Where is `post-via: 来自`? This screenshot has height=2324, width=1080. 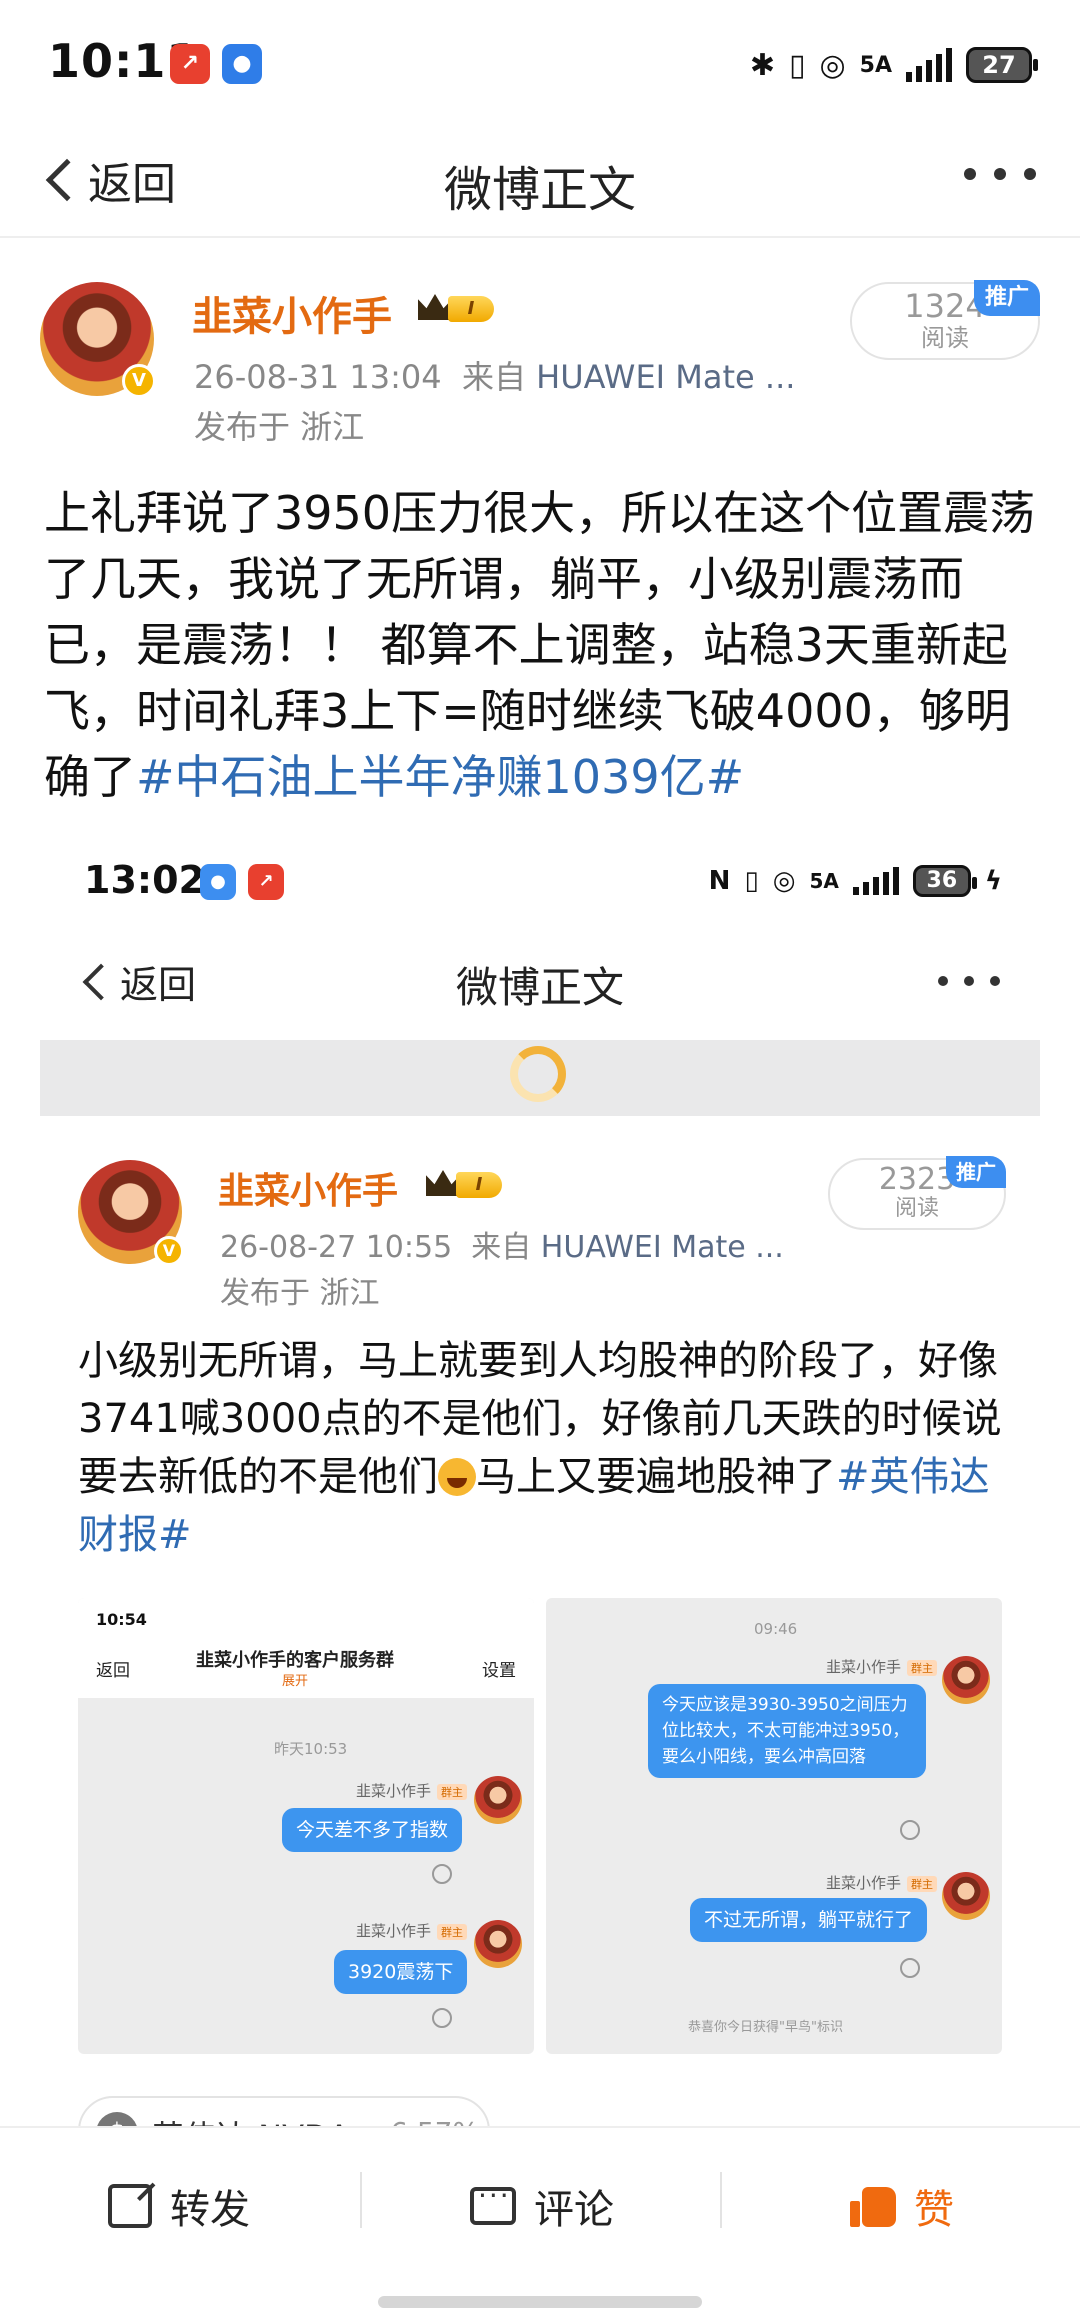 post-via: 来自 is located at coordinates (493, 377).